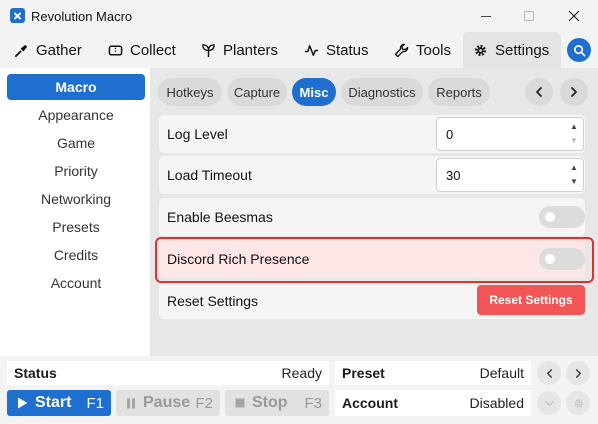 Image resolution: width=598 pixels, height=424 pixels. What do you see at coordinates (459, 92) in the screenshot?
I see `subtab-reports: Reports` at bounding box center [459, 92].